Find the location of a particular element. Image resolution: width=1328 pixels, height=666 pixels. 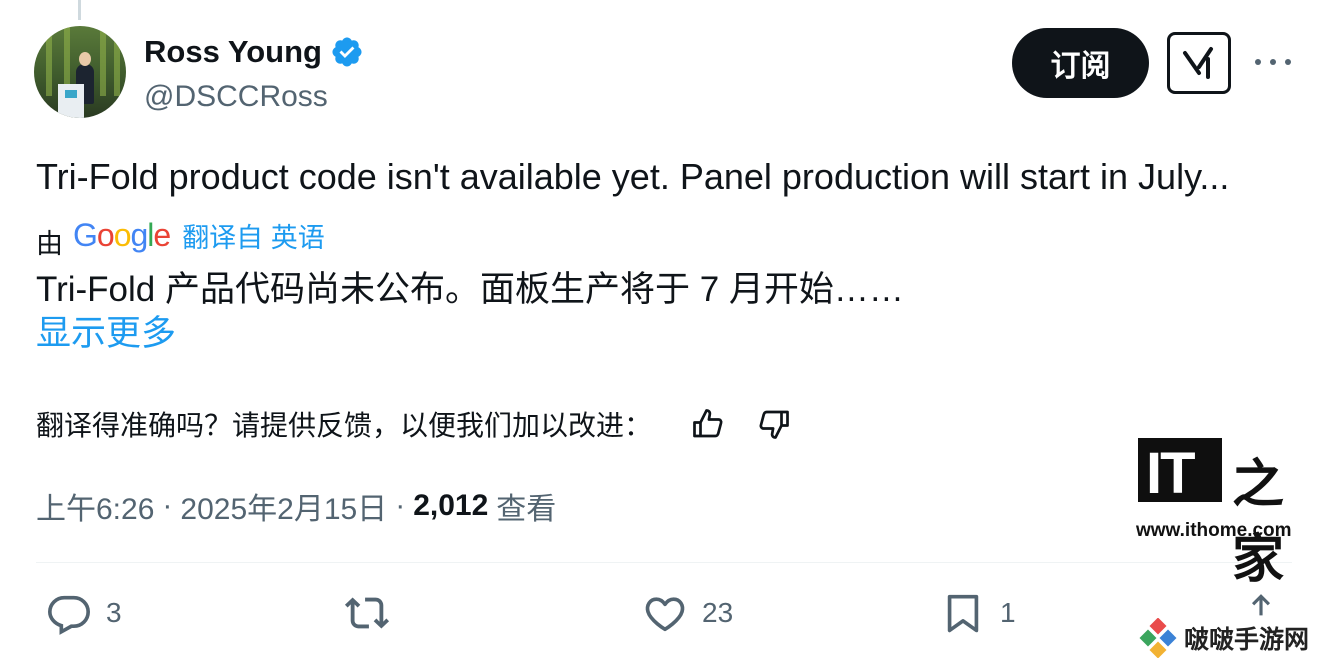

user-display-name: Ross Young is located at coordinates (233, 52).